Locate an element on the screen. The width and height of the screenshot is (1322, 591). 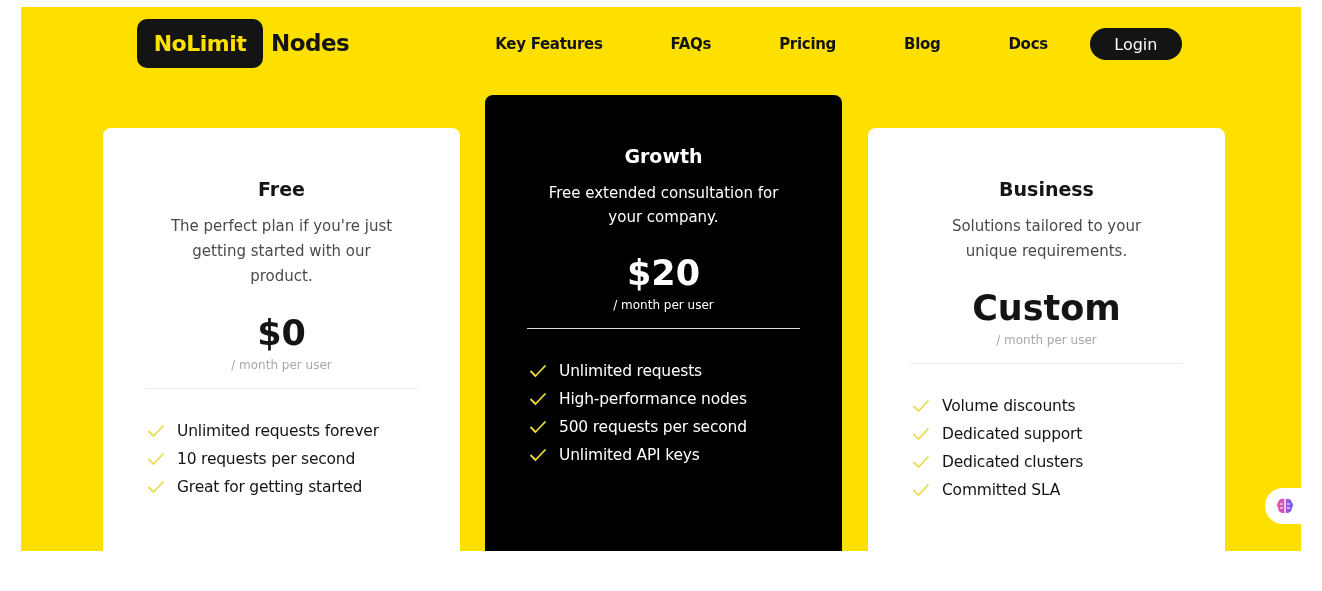
assistant-widget is located at coordinates (1283, 506).